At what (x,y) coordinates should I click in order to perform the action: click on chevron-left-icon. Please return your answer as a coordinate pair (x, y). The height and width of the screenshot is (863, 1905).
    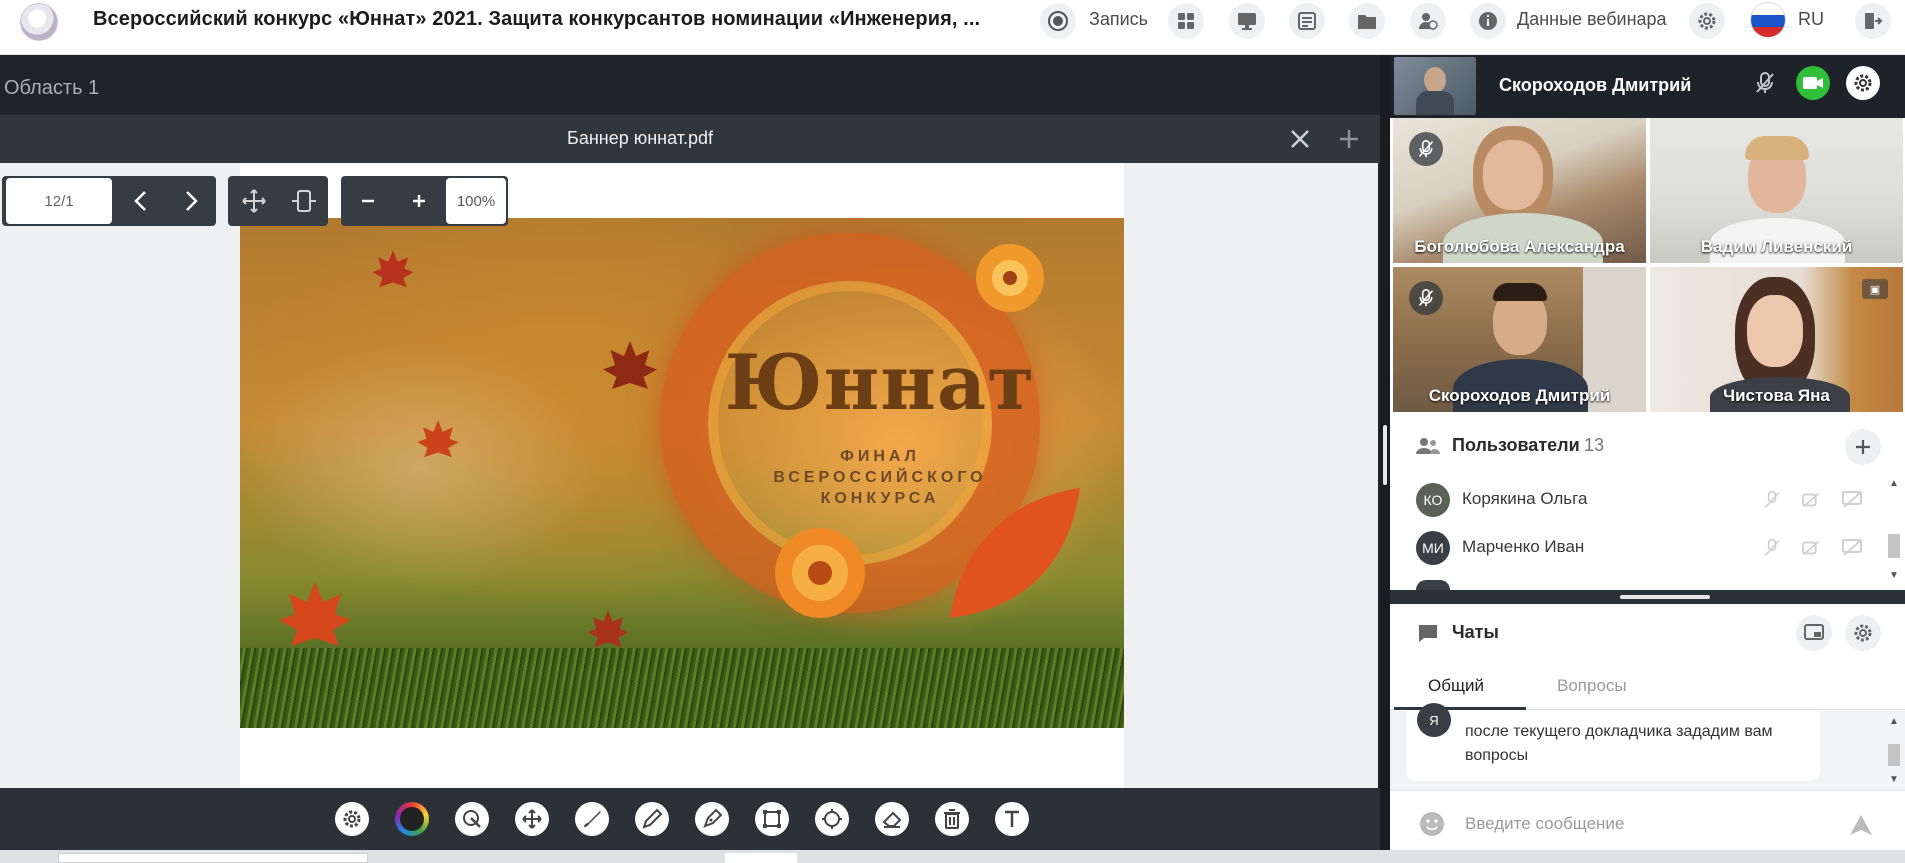
    Looking at the image, I should click on (140, 201).